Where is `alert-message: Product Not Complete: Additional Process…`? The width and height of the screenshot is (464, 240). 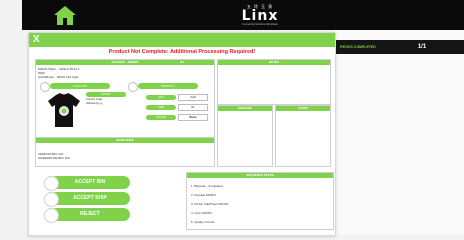
alert-message: Product Not Complete: Additional Process… is located at coordinates (182, 52).